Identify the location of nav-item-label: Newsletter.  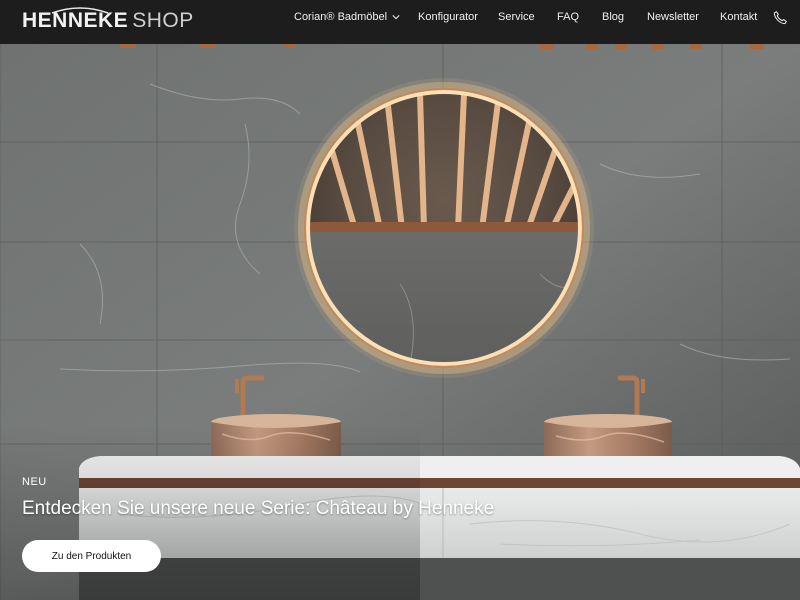
(673, 17).